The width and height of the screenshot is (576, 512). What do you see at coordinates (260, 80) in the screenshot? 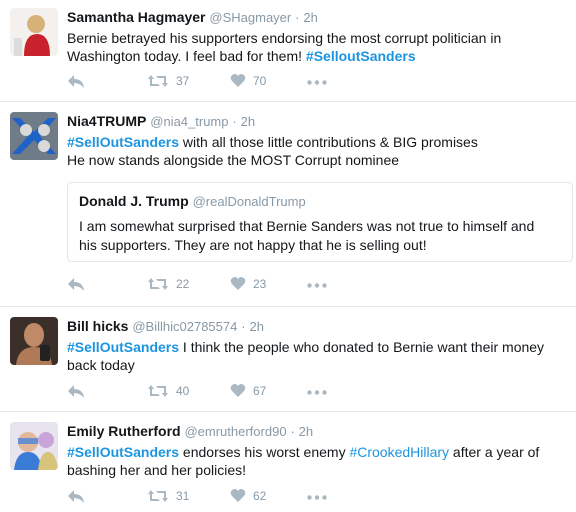
I see `like-count: 70` at bounding box center [260, 80].